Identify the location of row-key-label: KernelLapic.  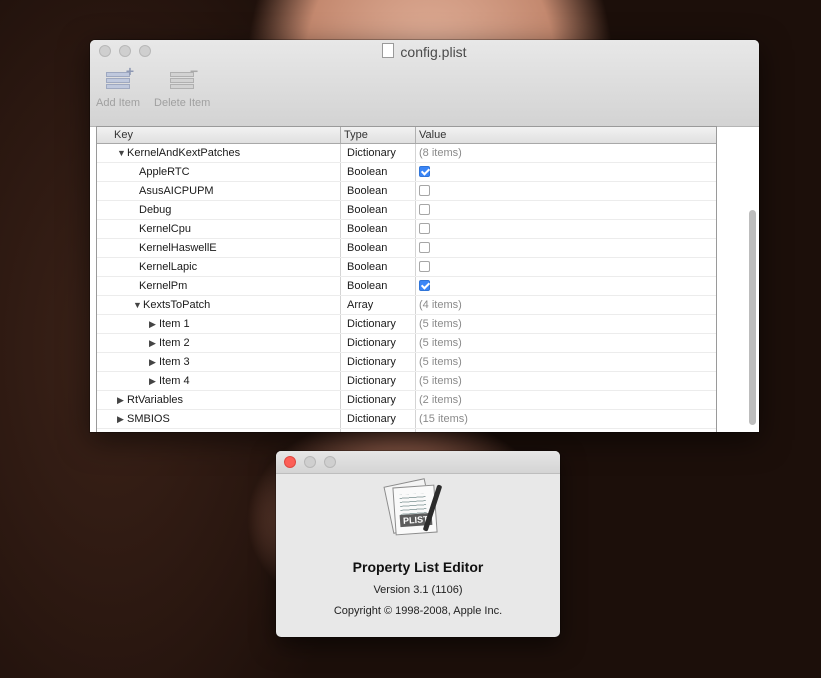
(168, 267).